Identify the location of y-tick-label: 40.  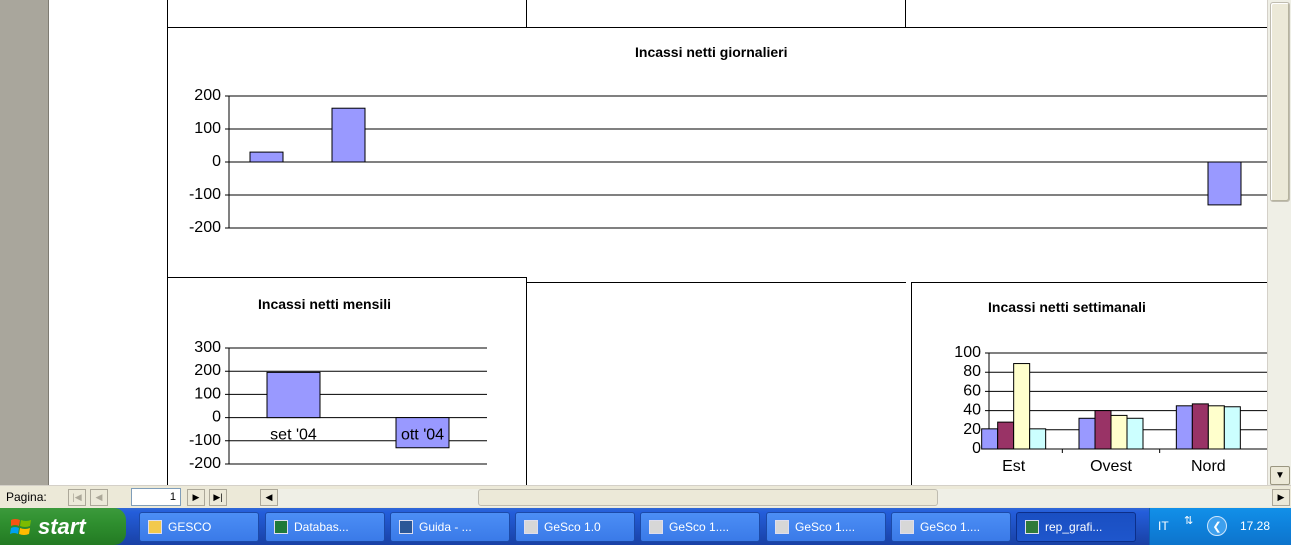
(972, 410).